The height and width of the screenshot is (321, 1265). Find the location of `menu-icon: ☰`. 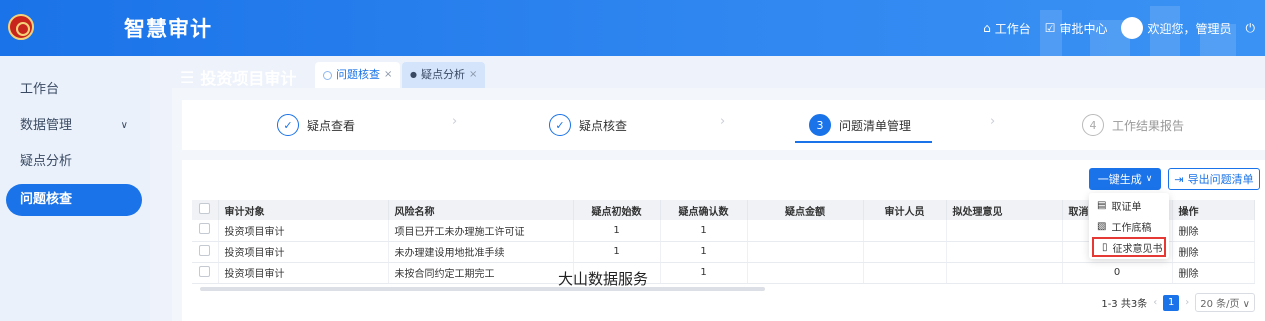

menu-icon: ☰ is located at coordinates (187, 77).